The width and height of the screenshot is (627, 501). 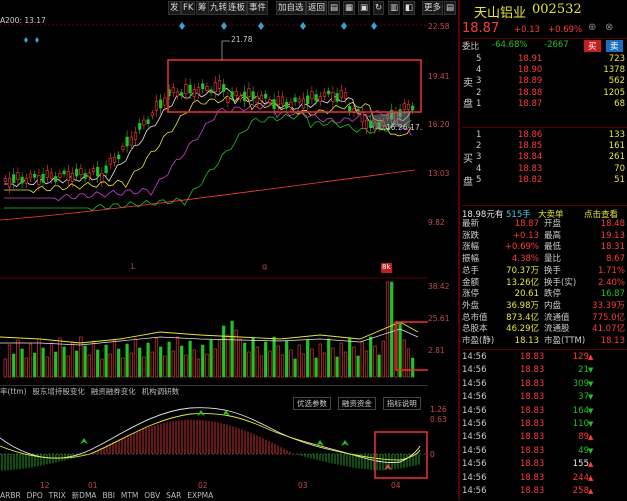 I want to click on bid-row: 5 18.82 51, so click(x=544, y=180).